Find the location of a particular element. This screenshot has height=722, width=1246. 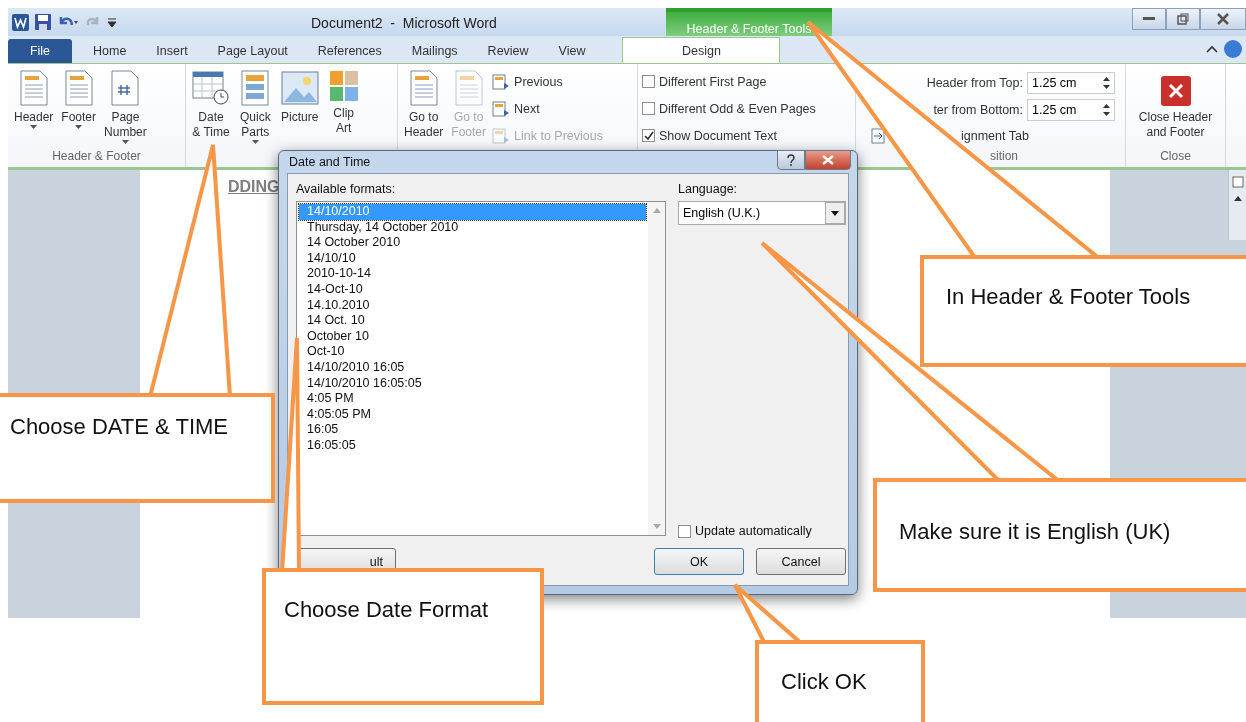

language-dropdown: English (U.K.) is located at coordinates (762, 213).